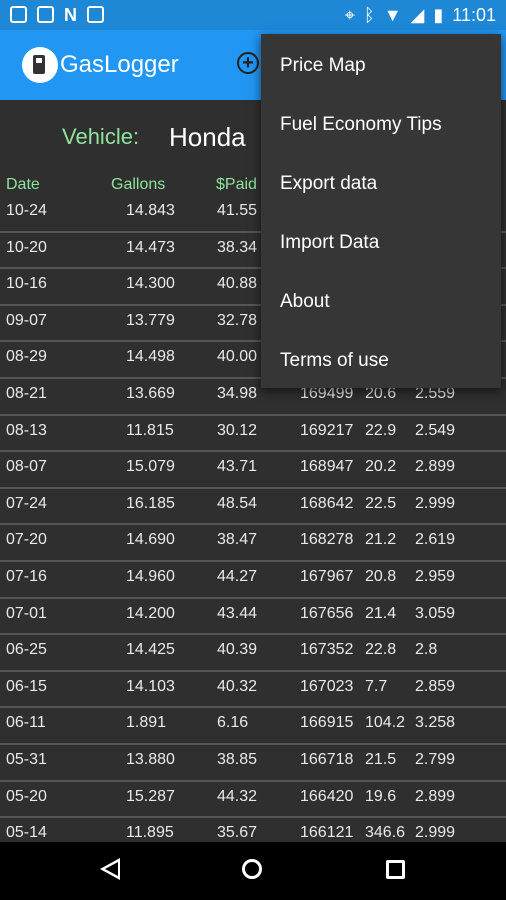 The image size is (506, 900). What do you see at coordinates (150, 613) in the screenshot?
I see `cell-gallons: 14.200` at bounding box center [150, 613].